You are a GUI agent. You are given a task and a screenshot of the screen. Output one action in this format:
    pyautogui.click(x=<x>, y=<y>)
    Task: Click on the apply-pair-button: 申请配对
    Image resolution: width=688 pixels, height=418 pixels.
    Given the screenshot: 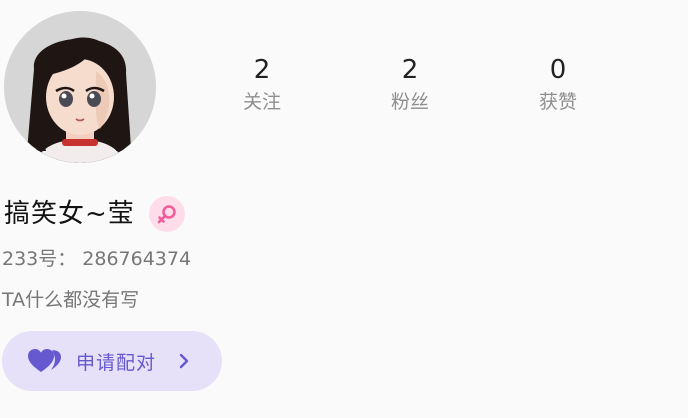 What is the action you would take?
    pyautogui.click(x=112, y=361)
    